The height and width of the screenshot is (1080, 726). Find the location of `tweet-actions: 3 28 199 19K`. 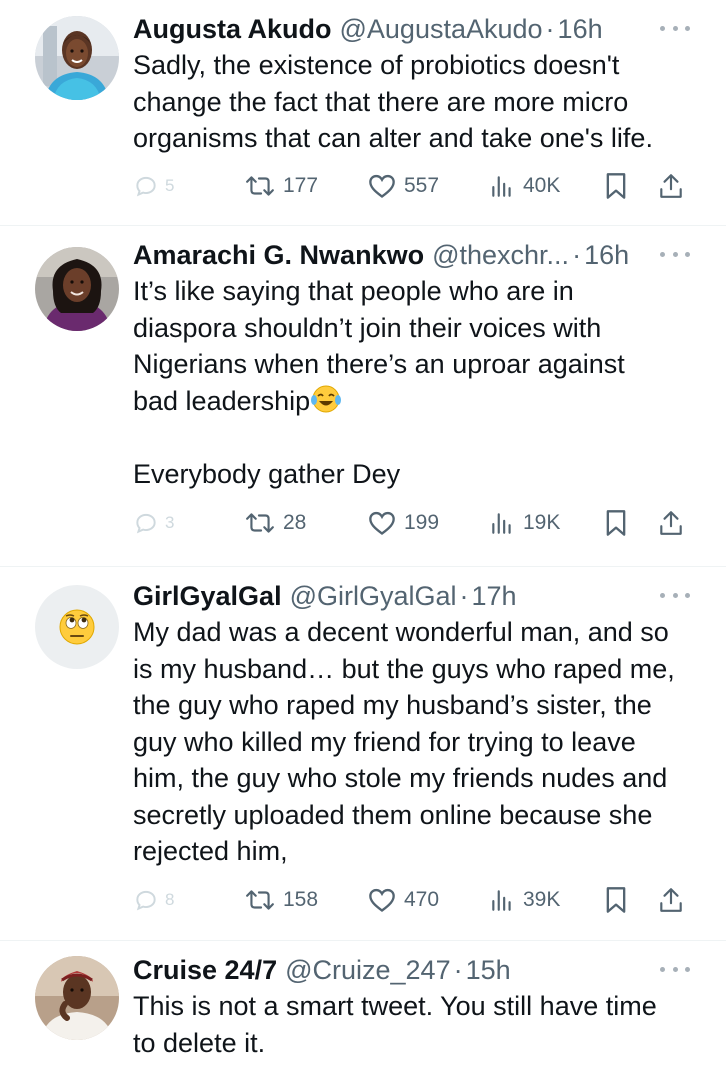

tweet-actions: 3 28 199 19K is located at coordinates (412, 523).